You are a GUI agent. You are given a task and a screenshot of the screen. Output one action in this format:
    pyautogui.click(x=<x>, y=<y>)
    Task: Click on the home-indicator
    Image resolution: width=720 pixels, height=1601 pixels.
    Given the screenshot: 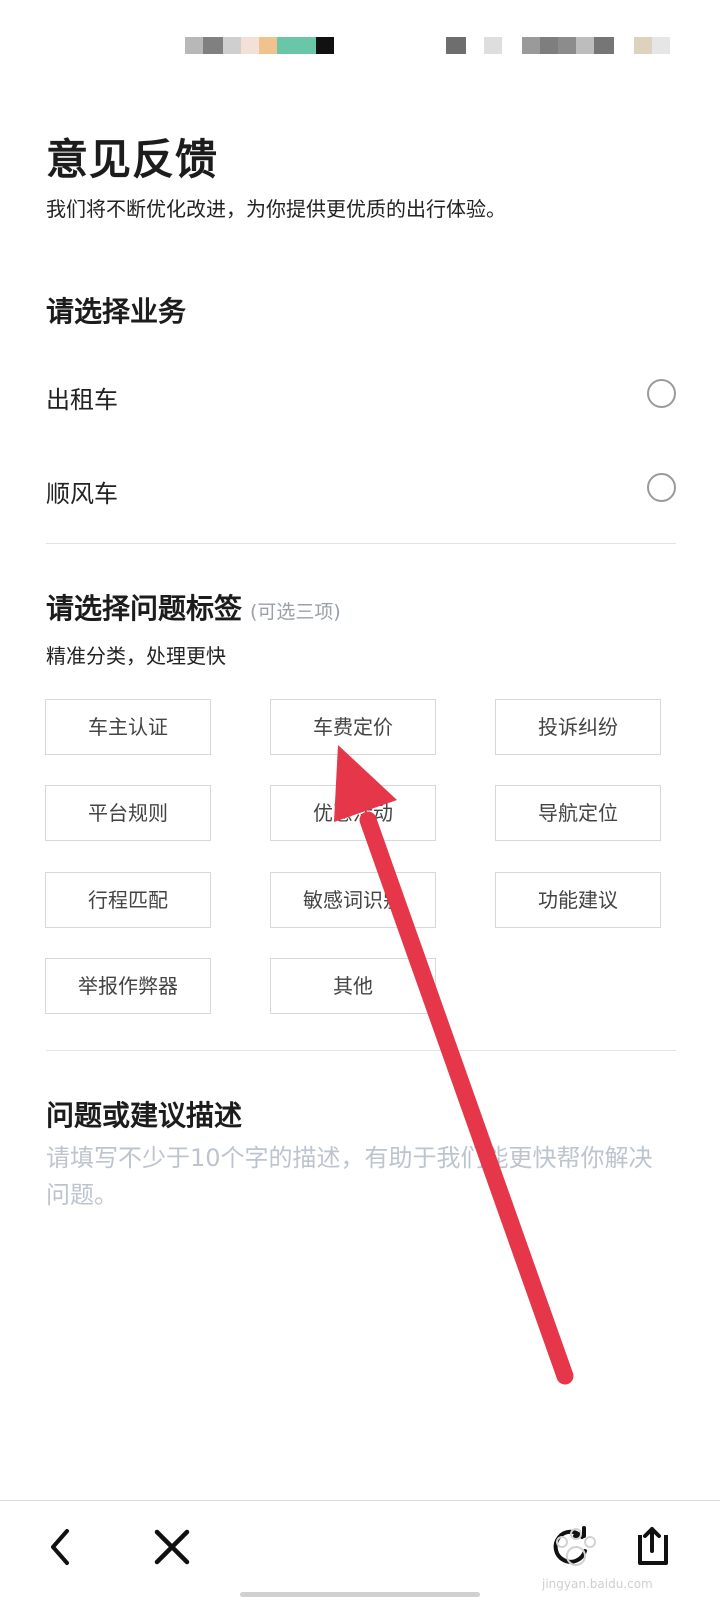 What is the action you would take?
    pyautogui.click(x=360, y=1594)
    